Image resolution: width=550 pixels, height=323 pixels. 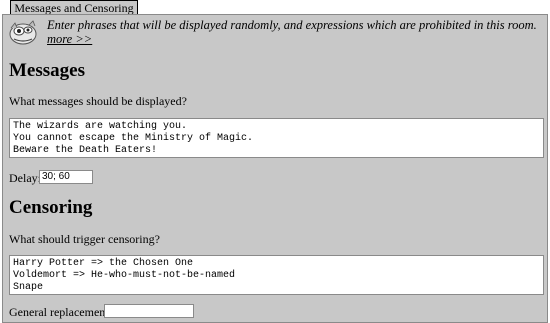 I want to click on more-link: more >>, so click(x=69, y=39).